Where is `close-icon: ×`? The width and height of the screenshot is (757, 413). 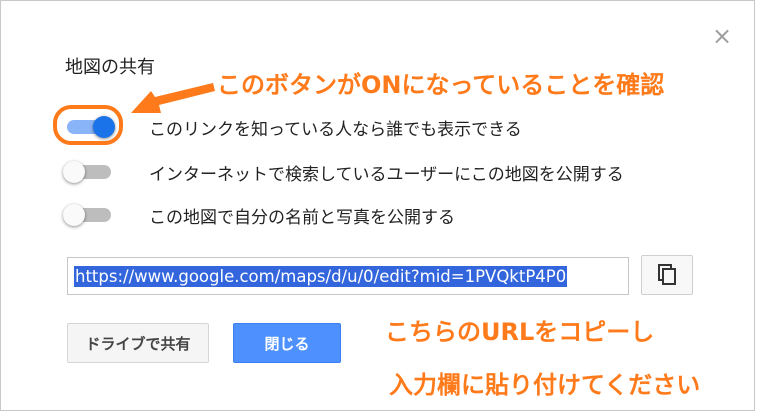
close-icon: × is located at coordinates (722, 36).